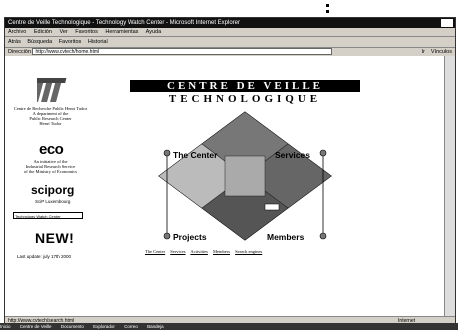 The image size is (458, 330). I want to click on menu-tools: Herramientas, so click(121, 32).